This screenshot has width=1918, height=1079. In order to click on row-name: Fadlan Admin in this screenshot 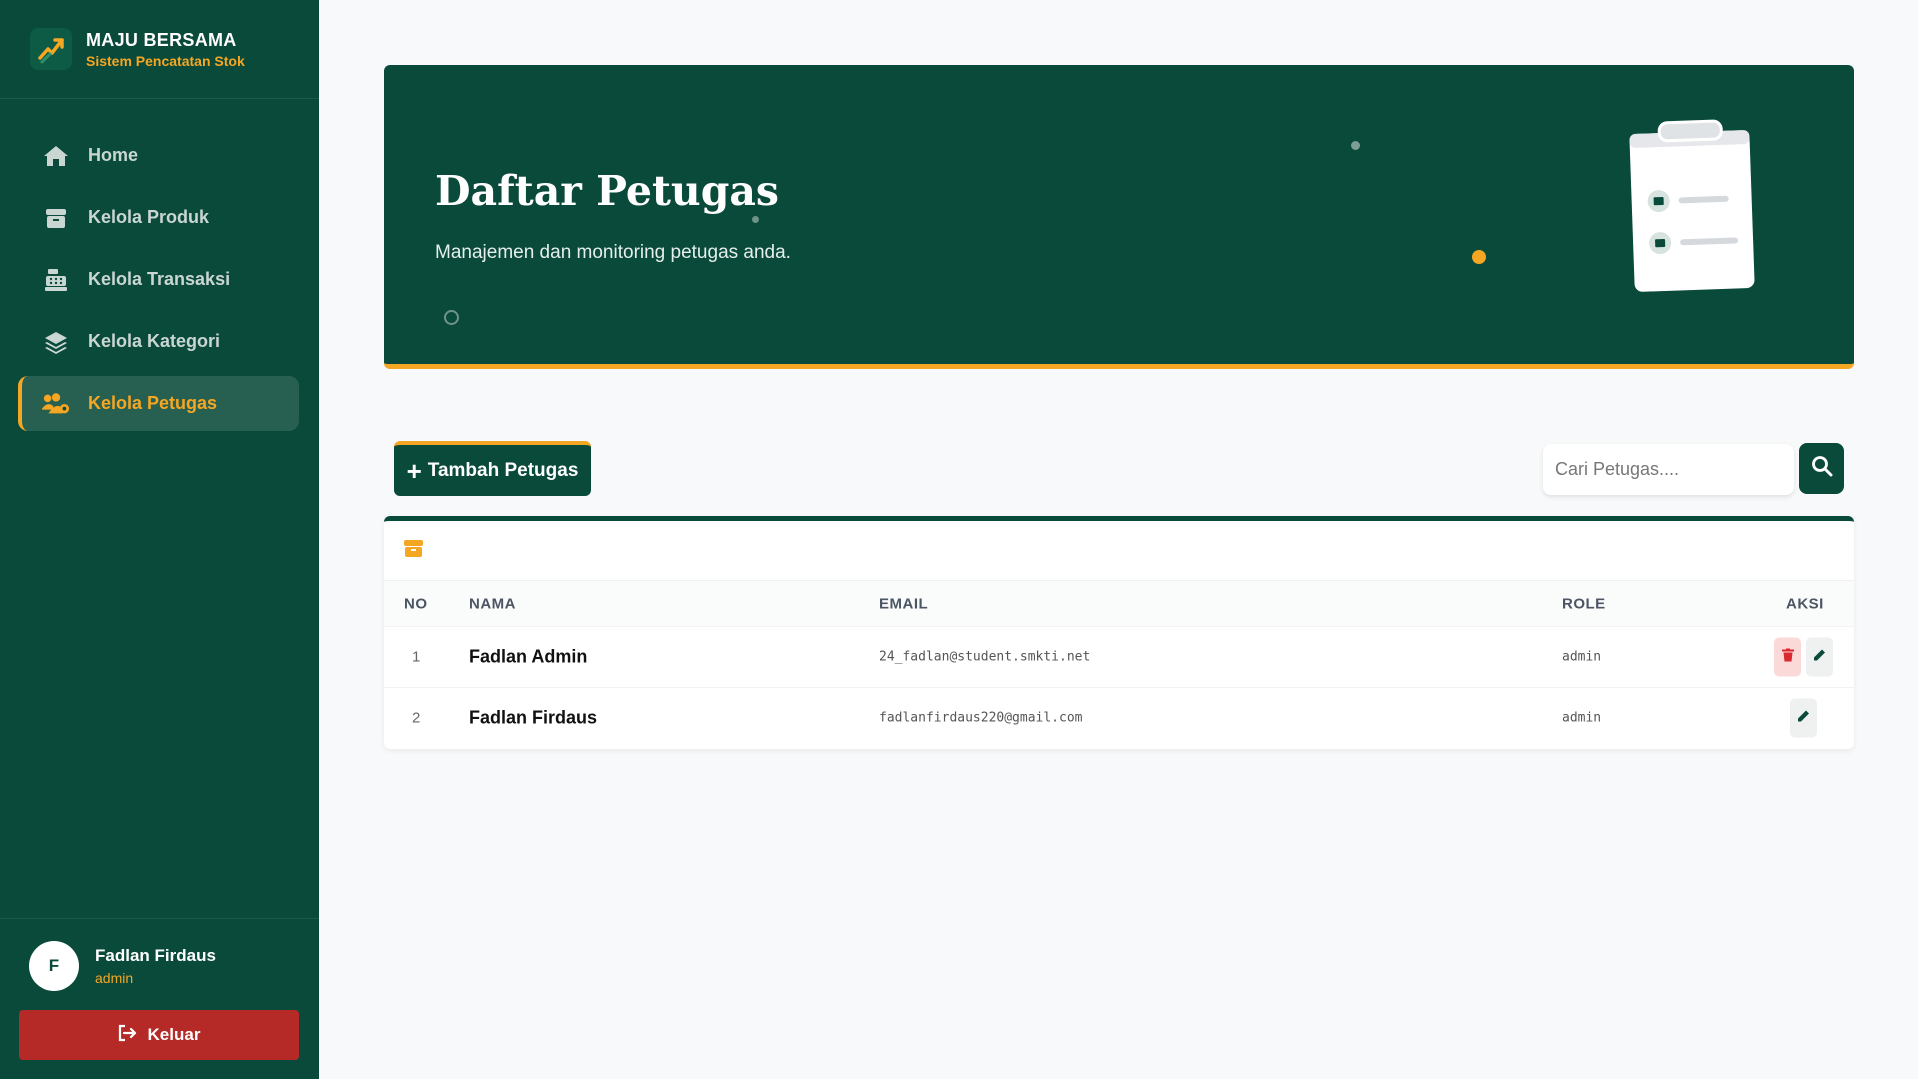, I will do `click(528, 656)`.